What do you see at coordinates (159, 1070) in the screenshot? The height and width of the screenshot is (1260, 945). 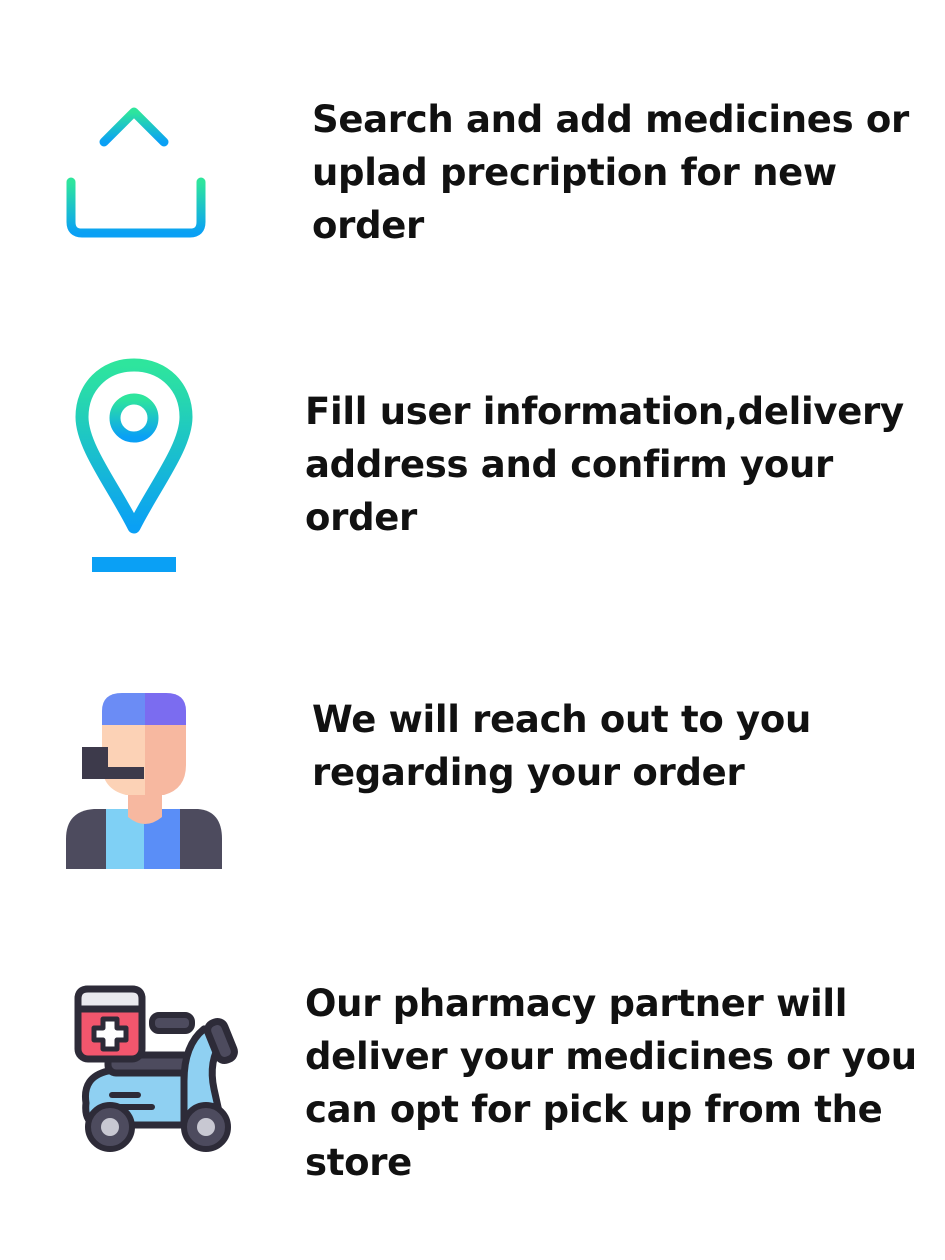 I see `delivery-scooter-icon` at bounding box center [159, 1070].